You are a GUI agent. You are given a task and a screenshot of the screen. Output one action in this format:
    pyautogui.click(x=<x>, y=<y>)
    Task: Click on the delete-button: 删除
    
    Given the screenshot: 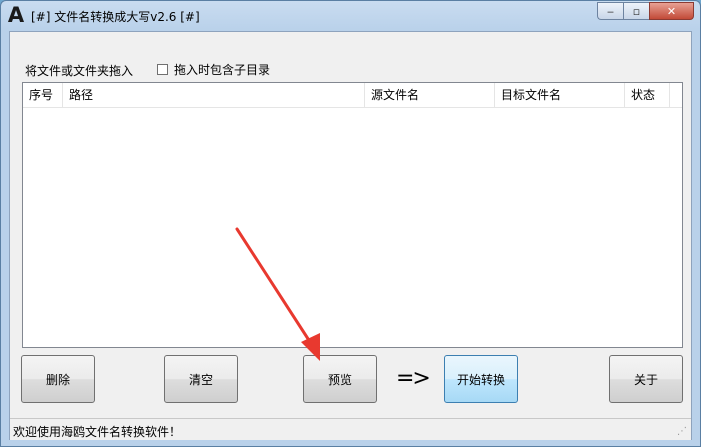 What is the action you would take?
    pyautogui.click(x=58, y=379)
    